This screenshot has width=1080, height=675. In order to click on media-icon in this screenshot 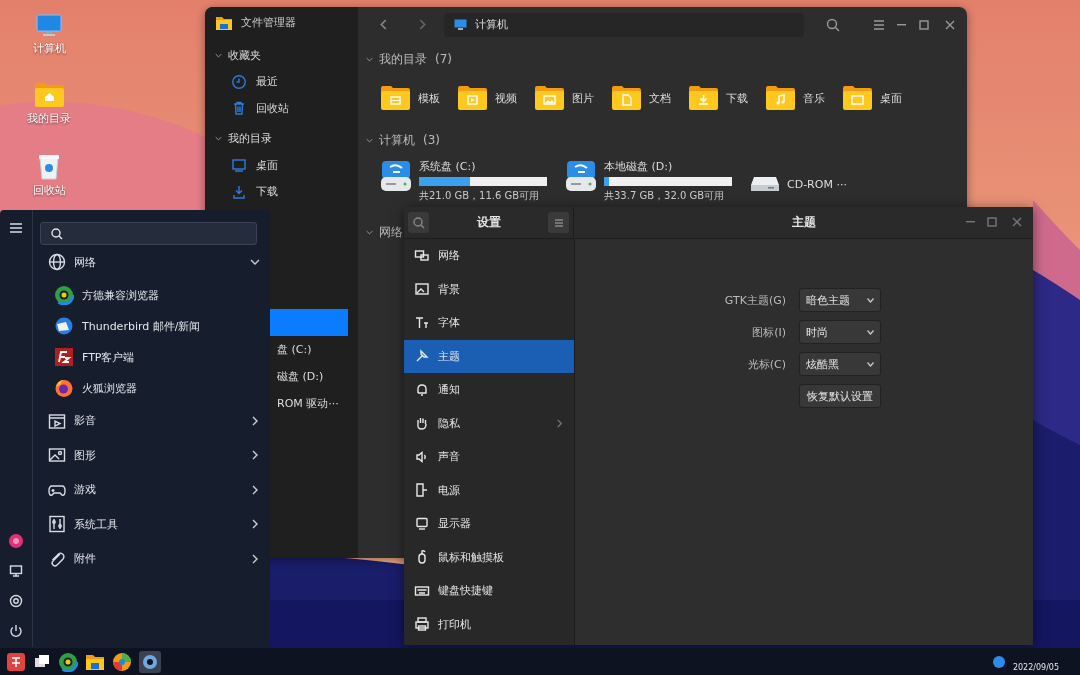, I will do `click(57, 420)`.